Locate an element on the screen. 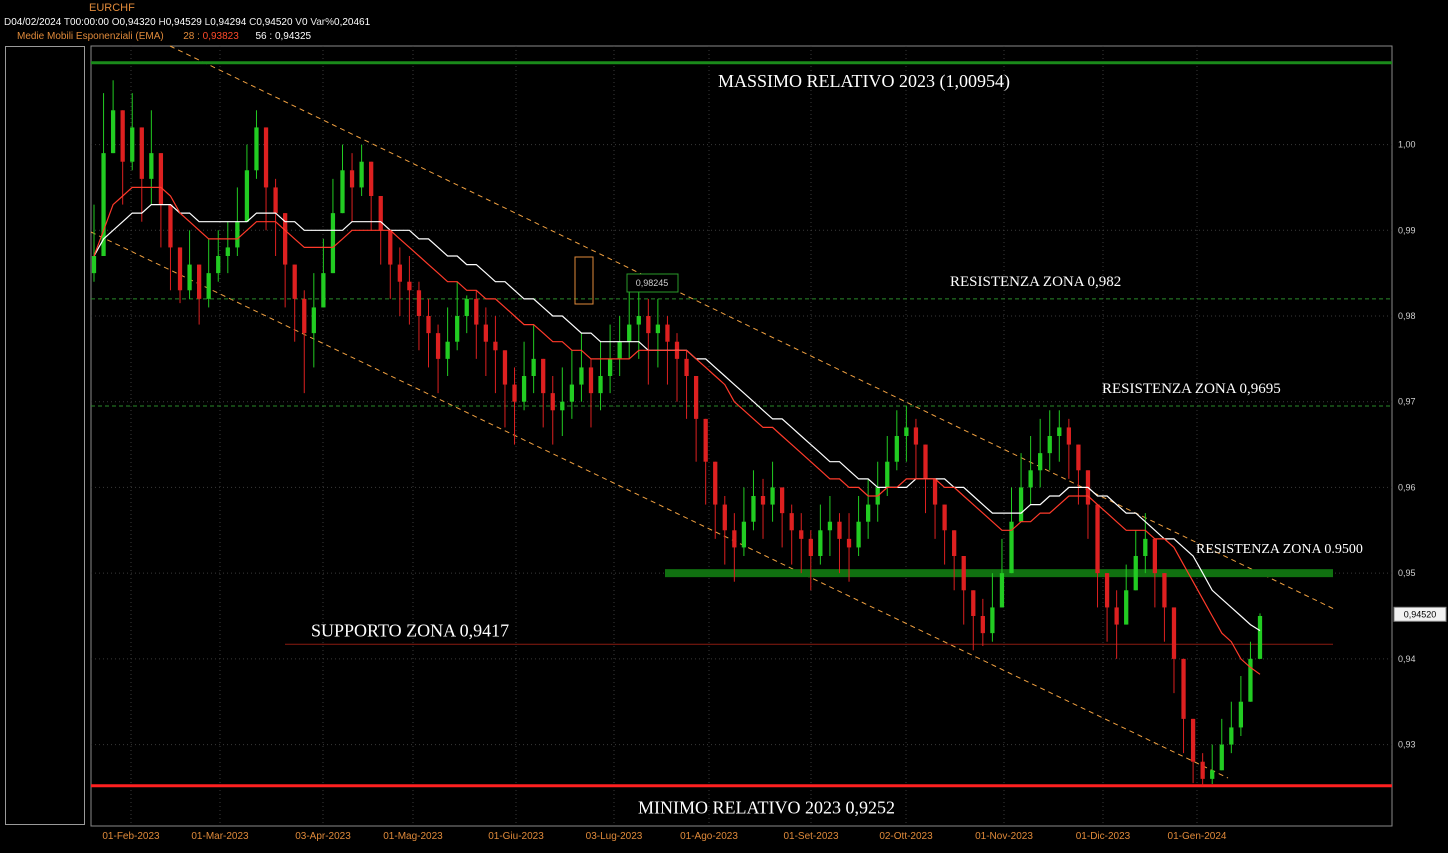  last-price-label: 0,94520 is located at coordinates (1420, 614).